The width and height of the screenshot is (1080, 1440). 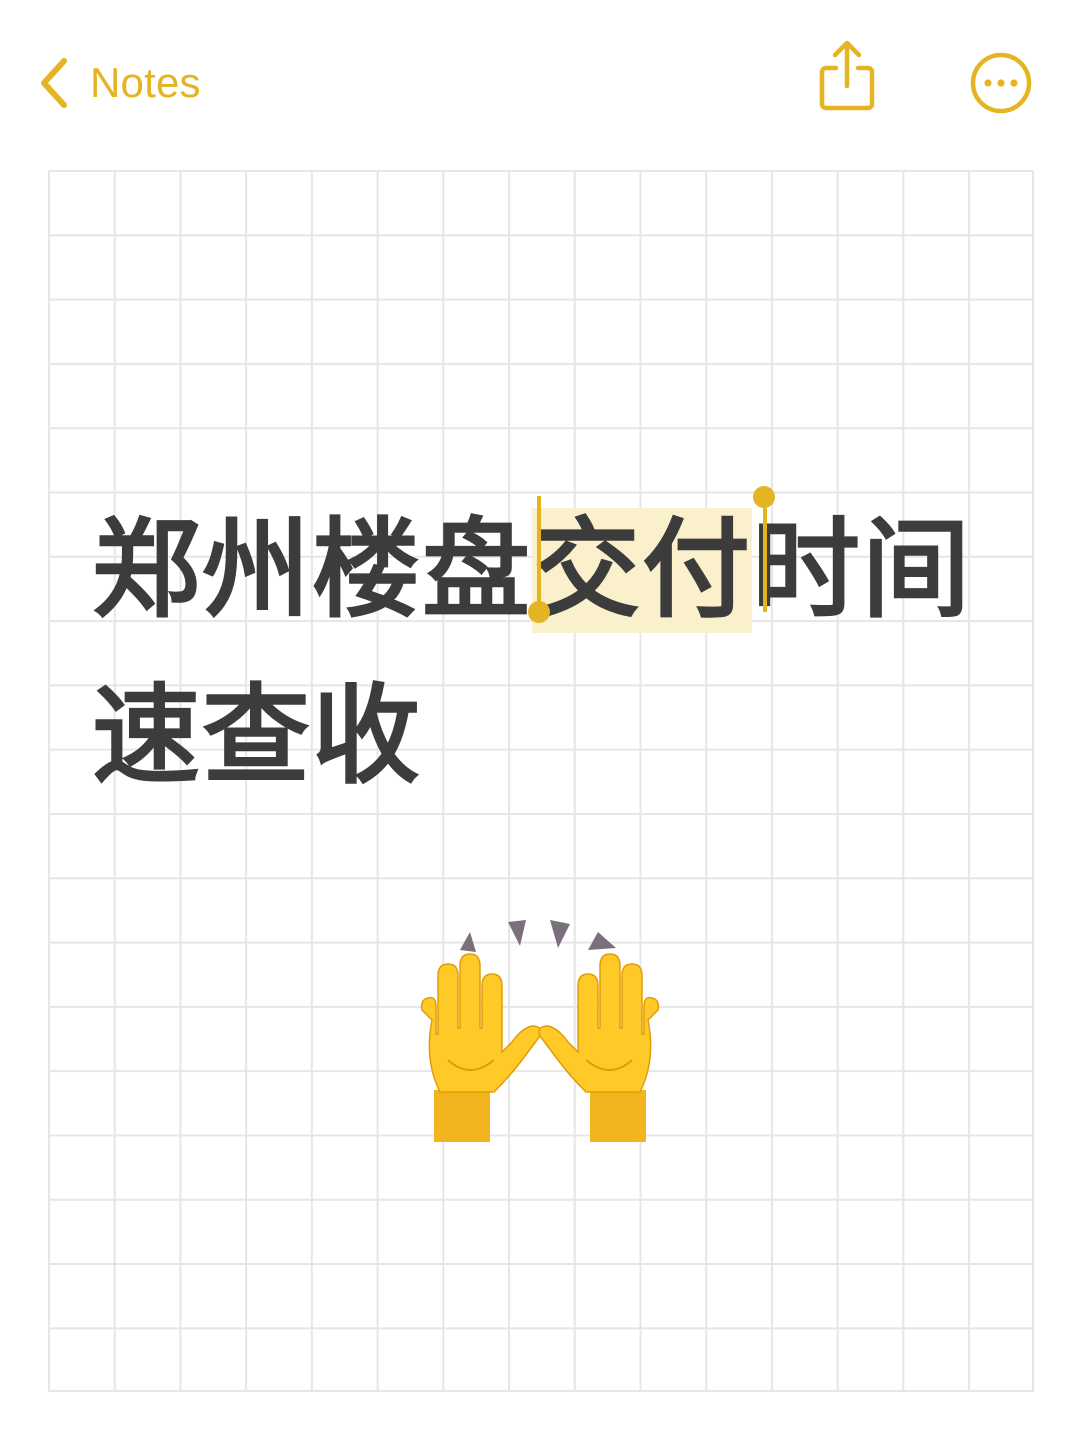 What do you see at coordinates (847, 76) in the screenshot?
I see `share-button` at bounding box center [847, 76].